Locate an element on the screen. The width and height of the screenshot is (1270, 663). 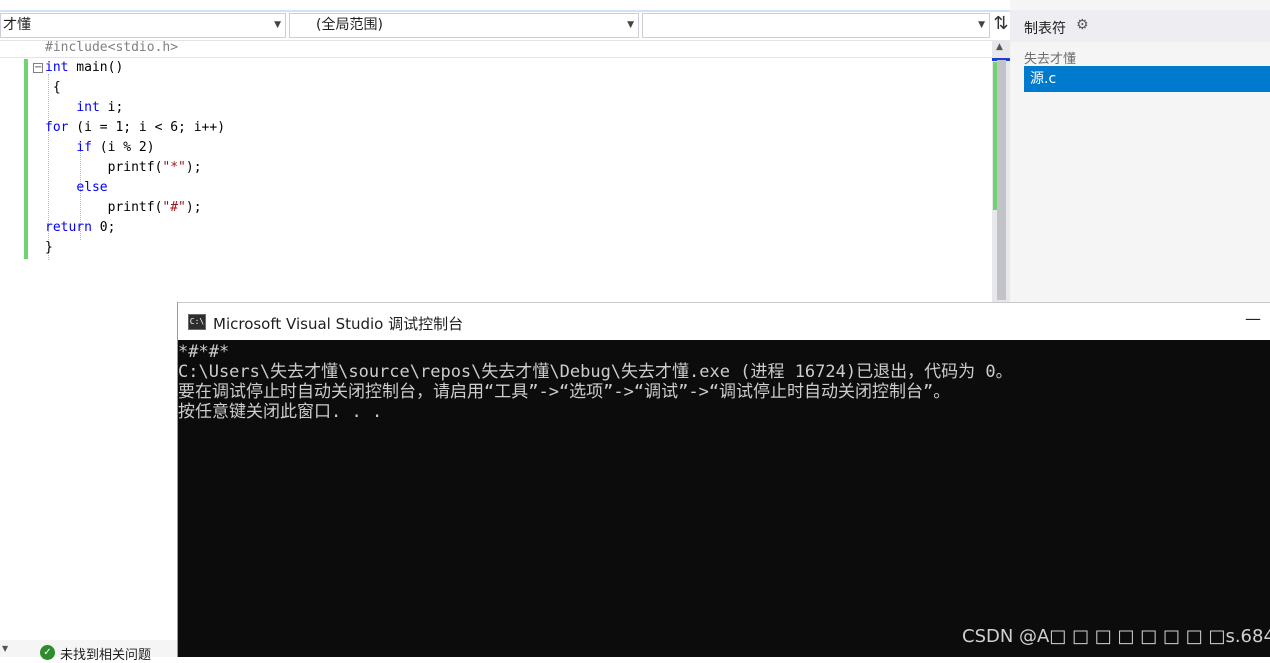
code-line: int i; is located at coordinates (100, 107).